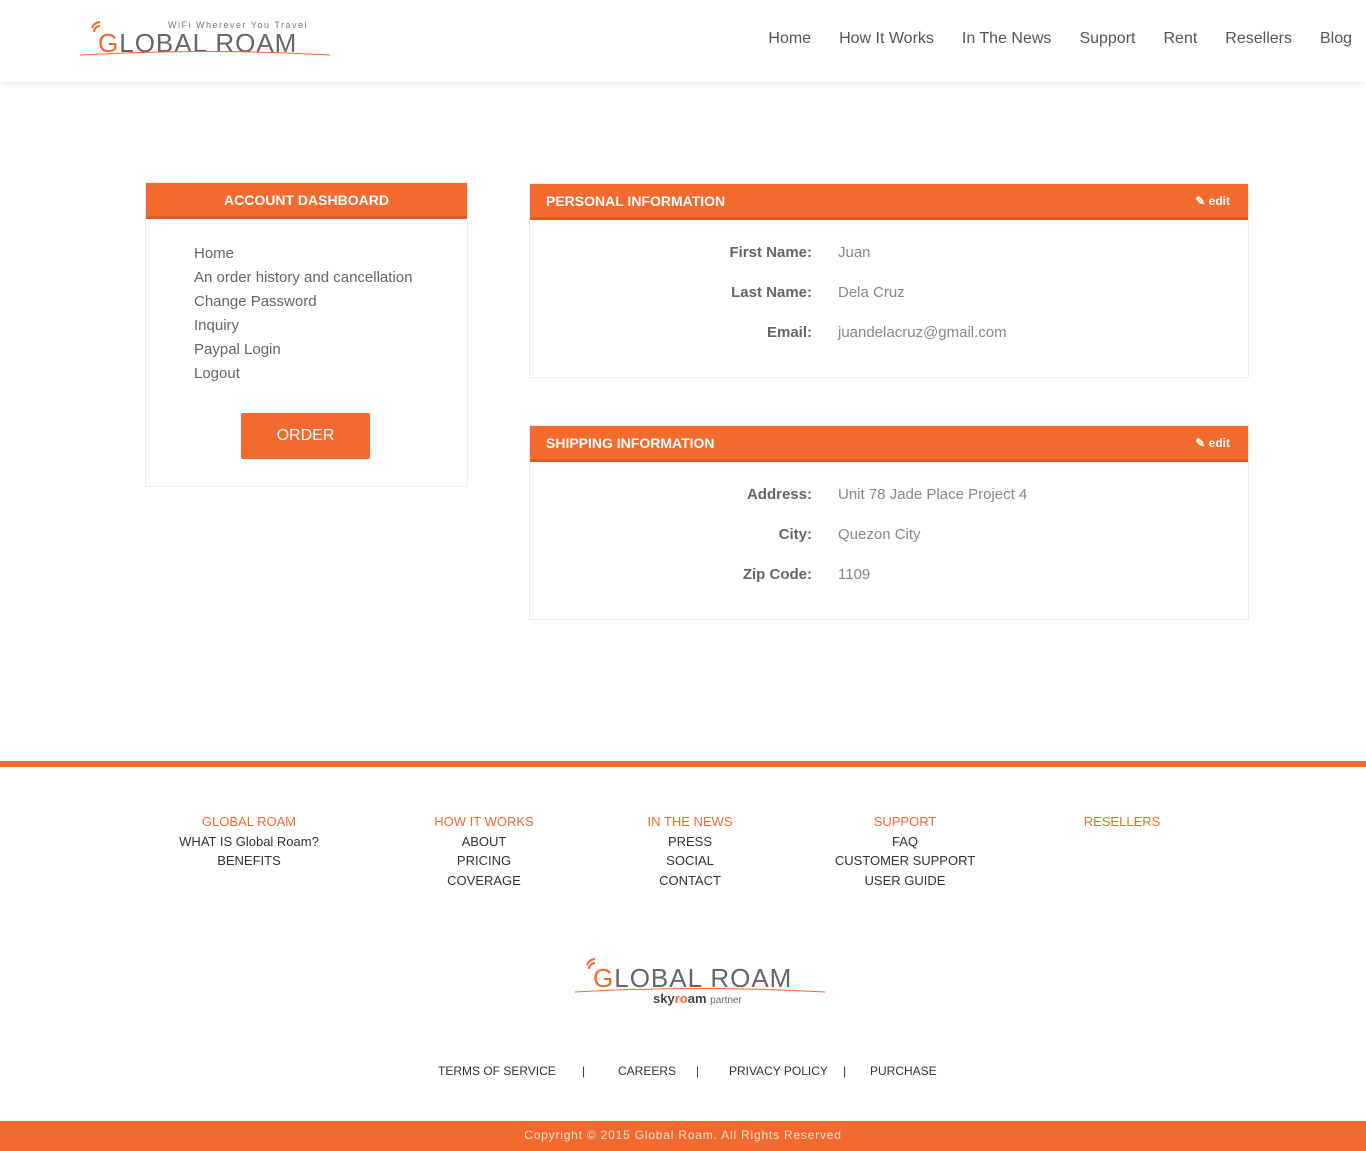  I want to click on last-name-label: Last Name:, so click(771, 292).